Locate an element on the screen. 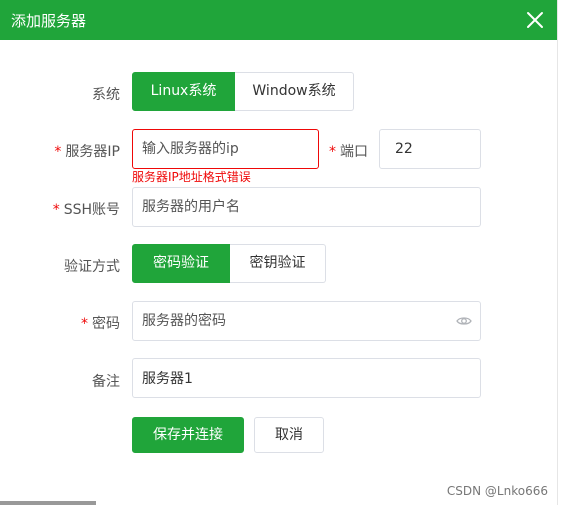  server-ip-label: * 服务器IP is located at coordinates (87, 152).